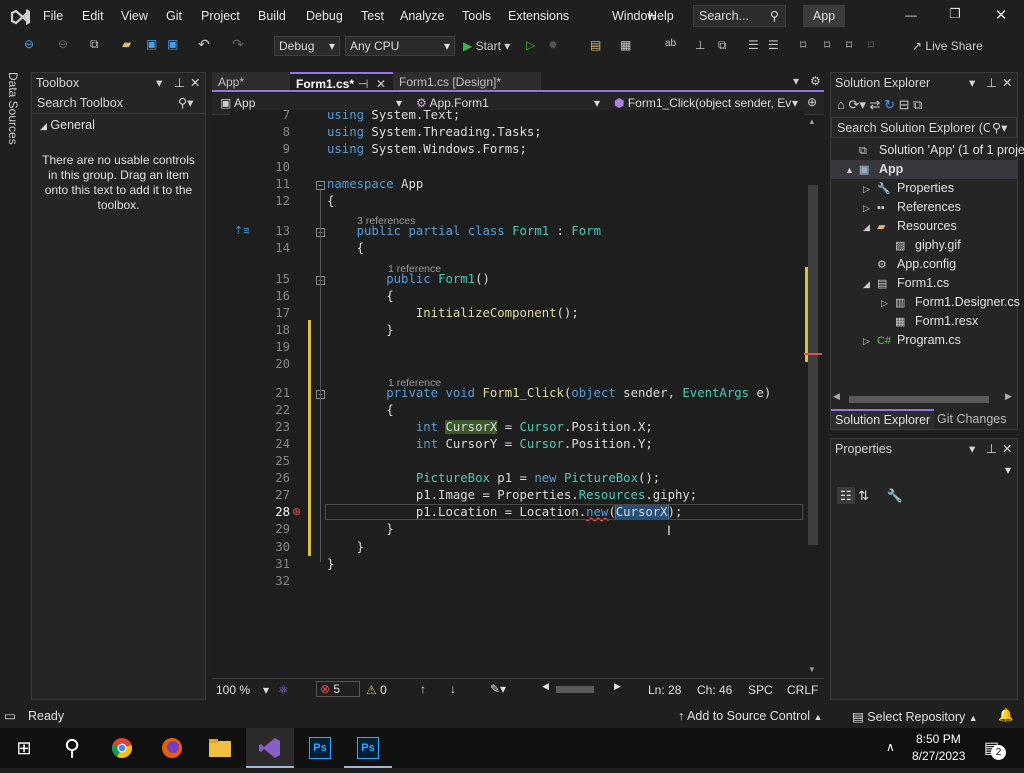 The width and height of the screenshot is (1024, 773). Describe the element at coordinates (204, 44) in the screenshot. I see `undo-icon: ↶` at that location.